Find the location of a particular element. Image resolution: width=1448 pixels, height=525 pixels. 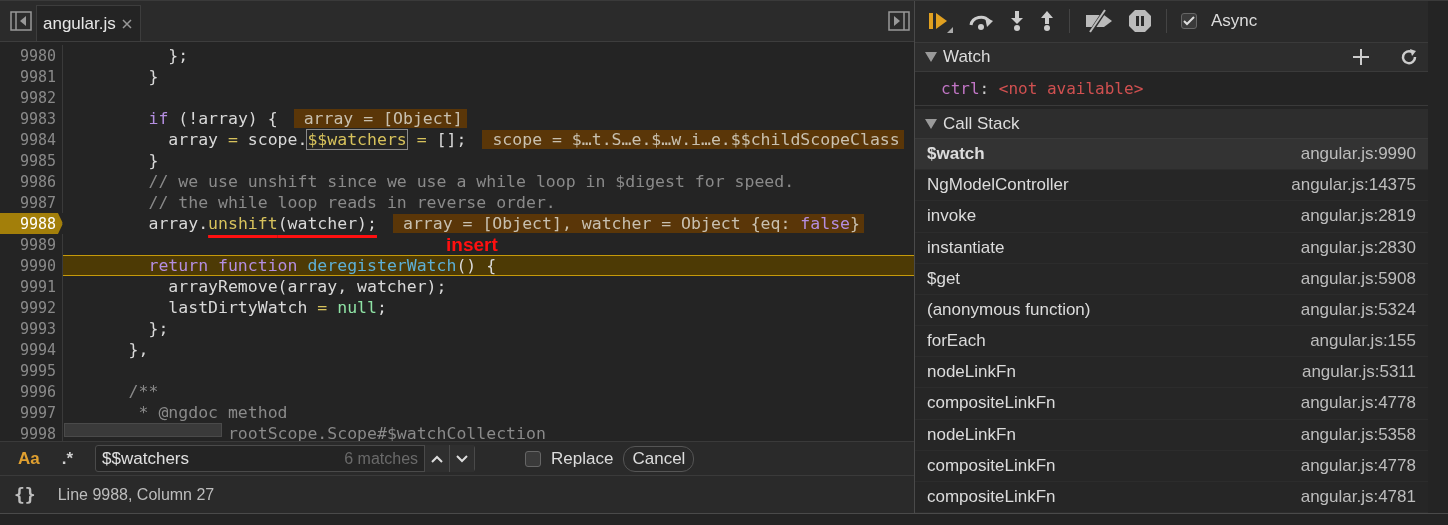

previous-match-button is located at coordinates (437, 458).